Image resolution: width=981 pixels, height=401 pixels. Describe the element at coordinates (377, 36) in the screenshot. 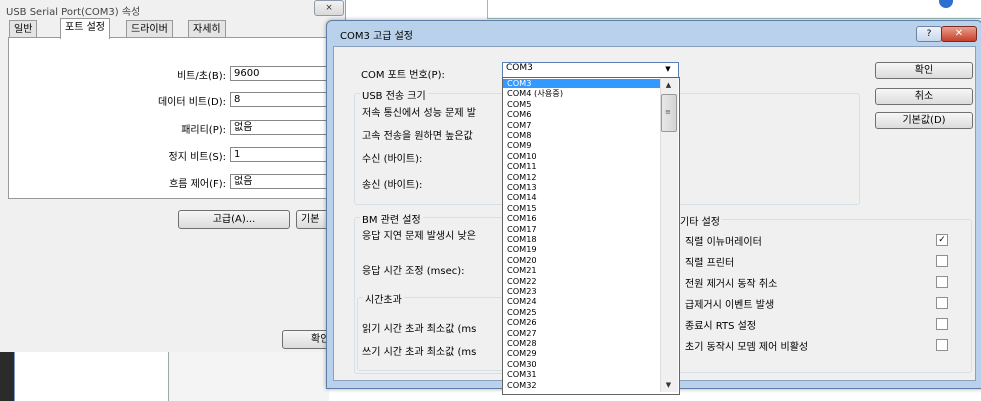

I see `advanced-dialog-title: COM3 고급 설정` at that location.